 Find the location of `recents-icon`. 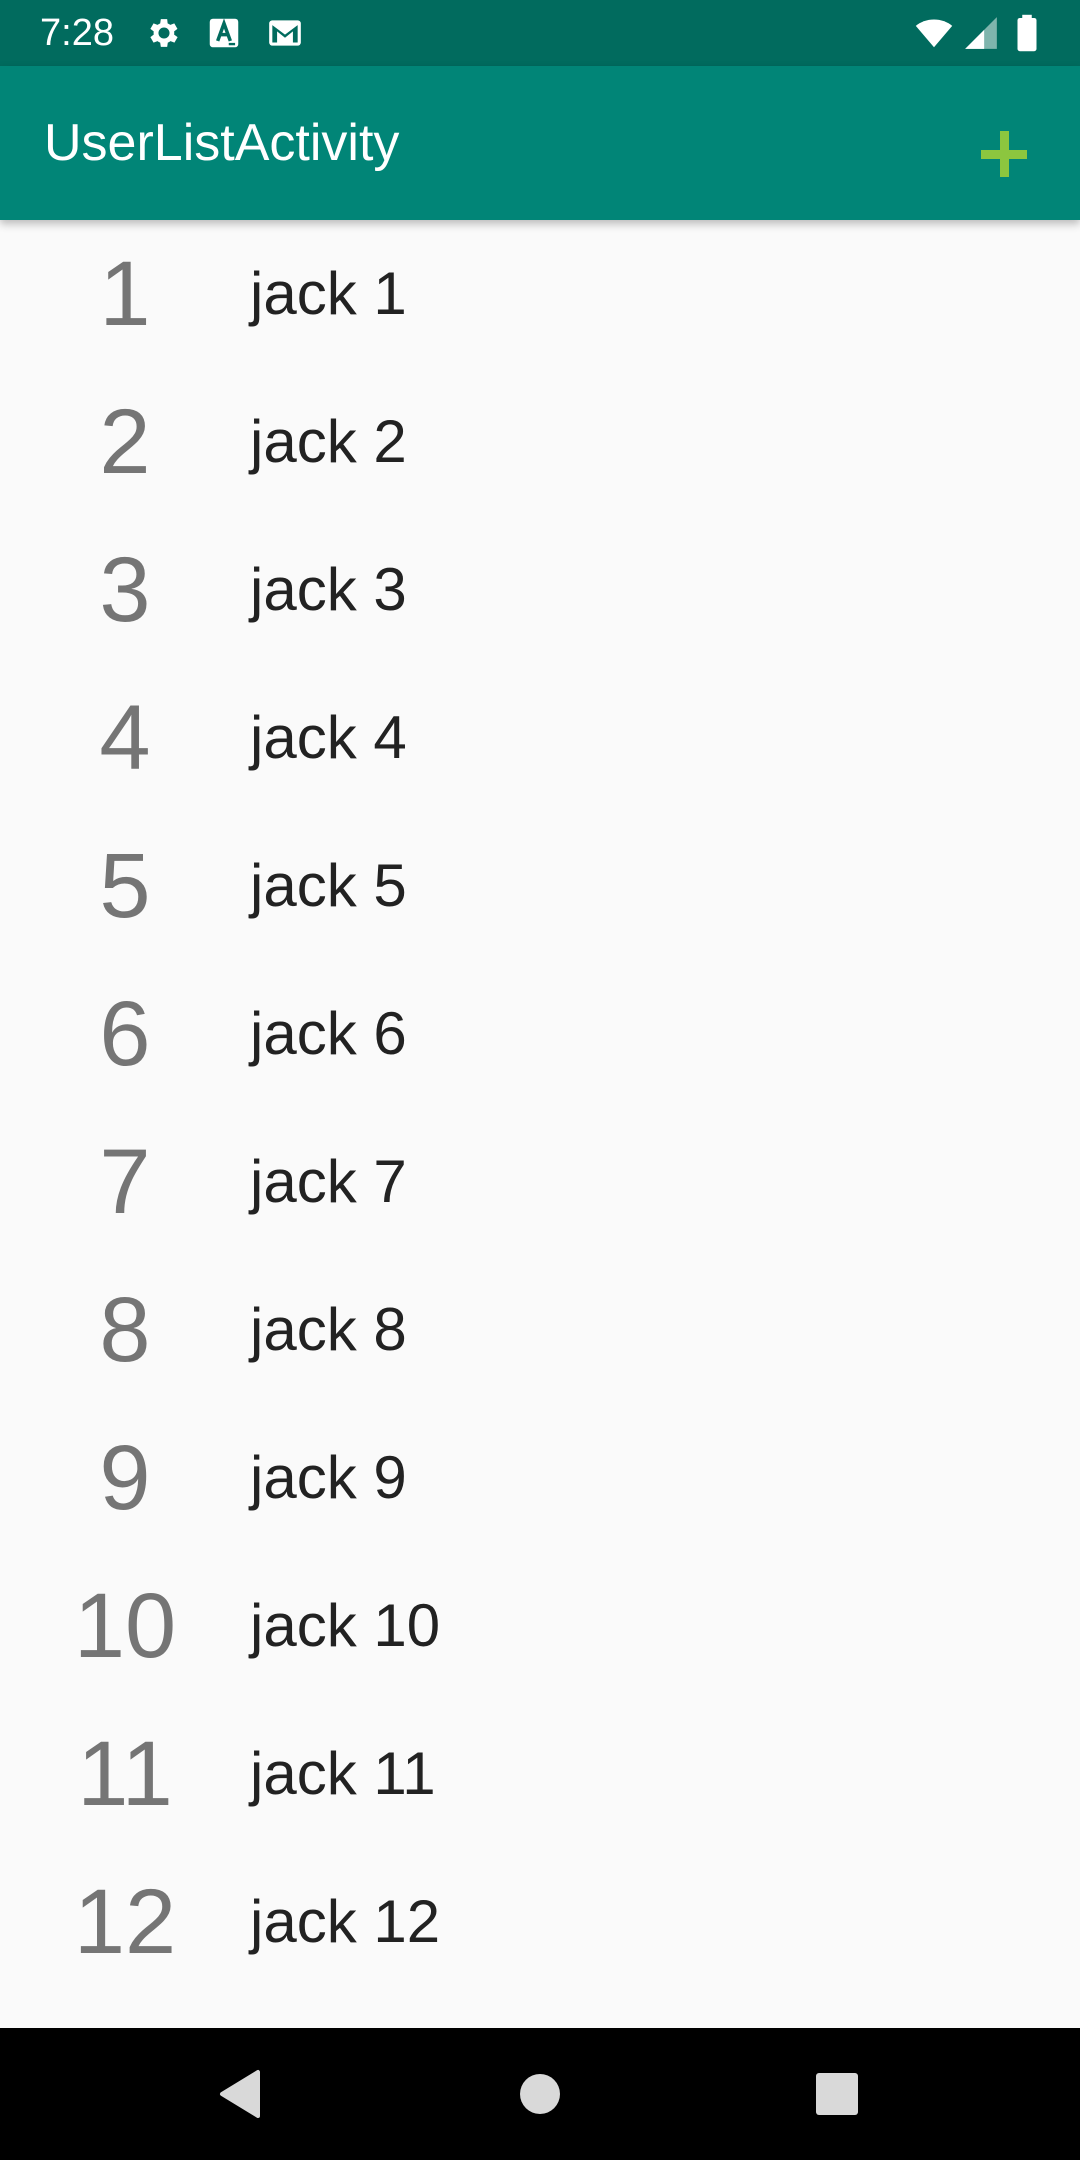

recents-icon is located at coordinates (837, 2094).